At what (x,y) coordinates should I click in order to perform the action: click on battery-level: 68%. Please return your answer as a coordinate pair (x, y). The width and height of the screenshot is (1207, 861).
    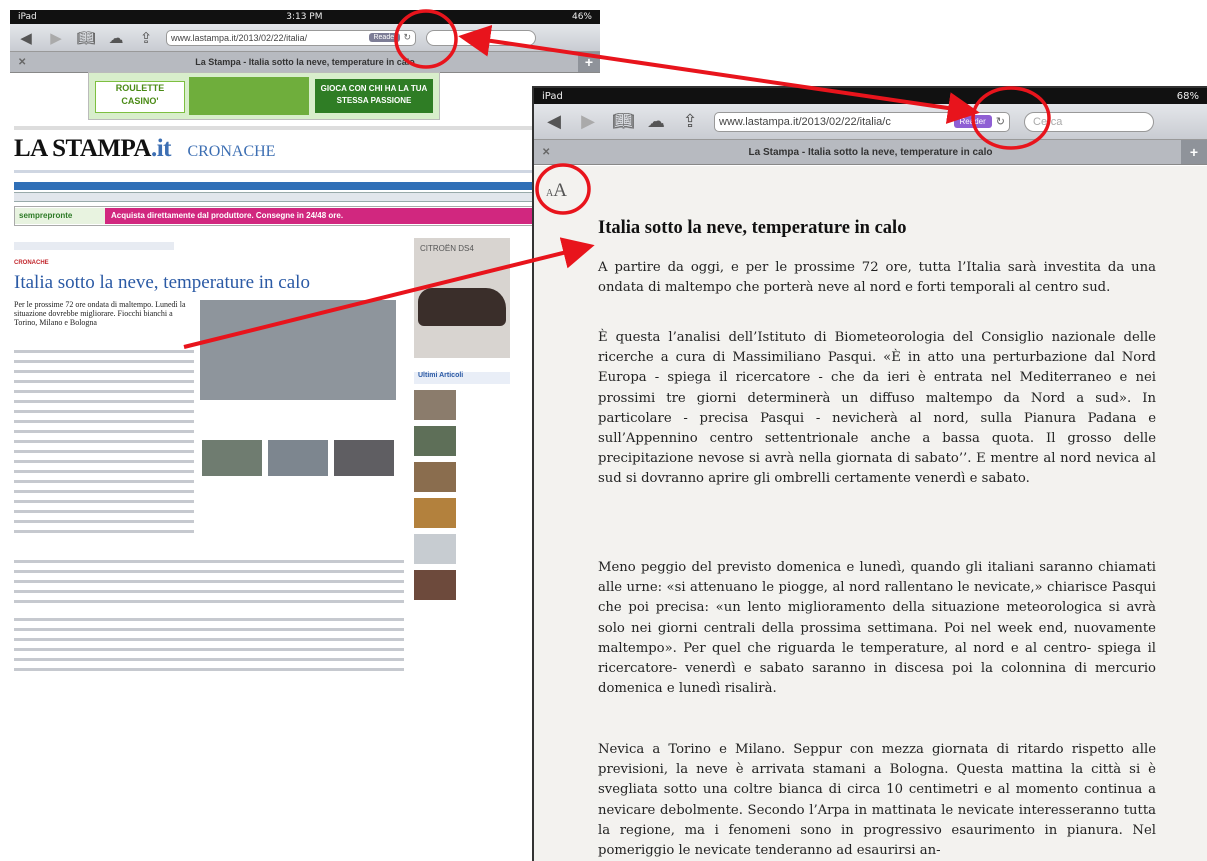
    Looking at the image, I should click on (1187, 96).